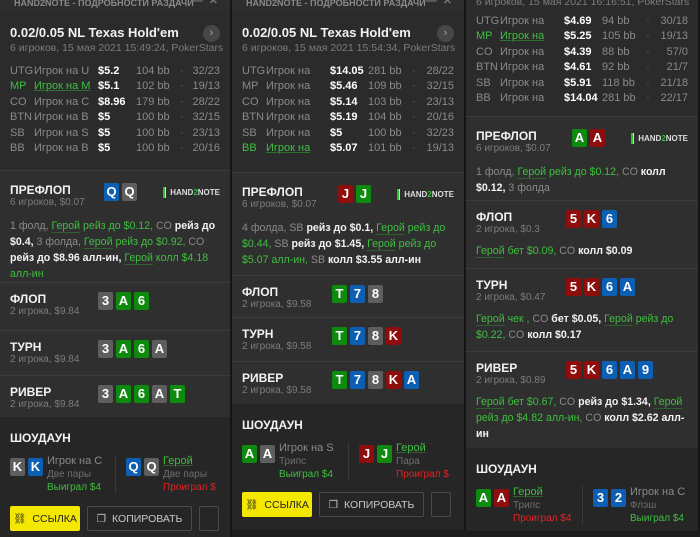  Describe the element at coordinates (578, 51) in the screenshot. I see `player-stack: $4.39` at that location.